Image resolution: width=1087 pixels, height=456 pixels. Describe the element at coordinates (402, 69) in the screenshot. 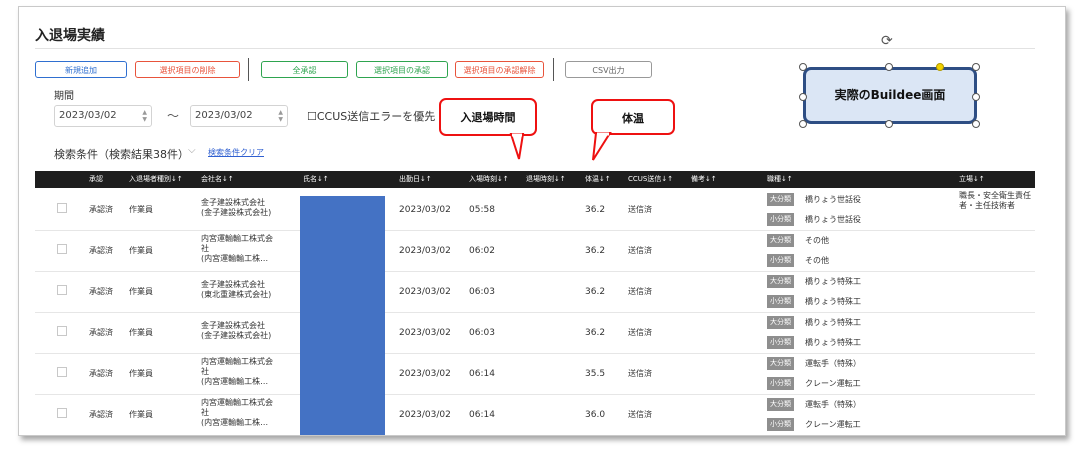

I see `approve-selected-button: 選択項目の承認` at that location.